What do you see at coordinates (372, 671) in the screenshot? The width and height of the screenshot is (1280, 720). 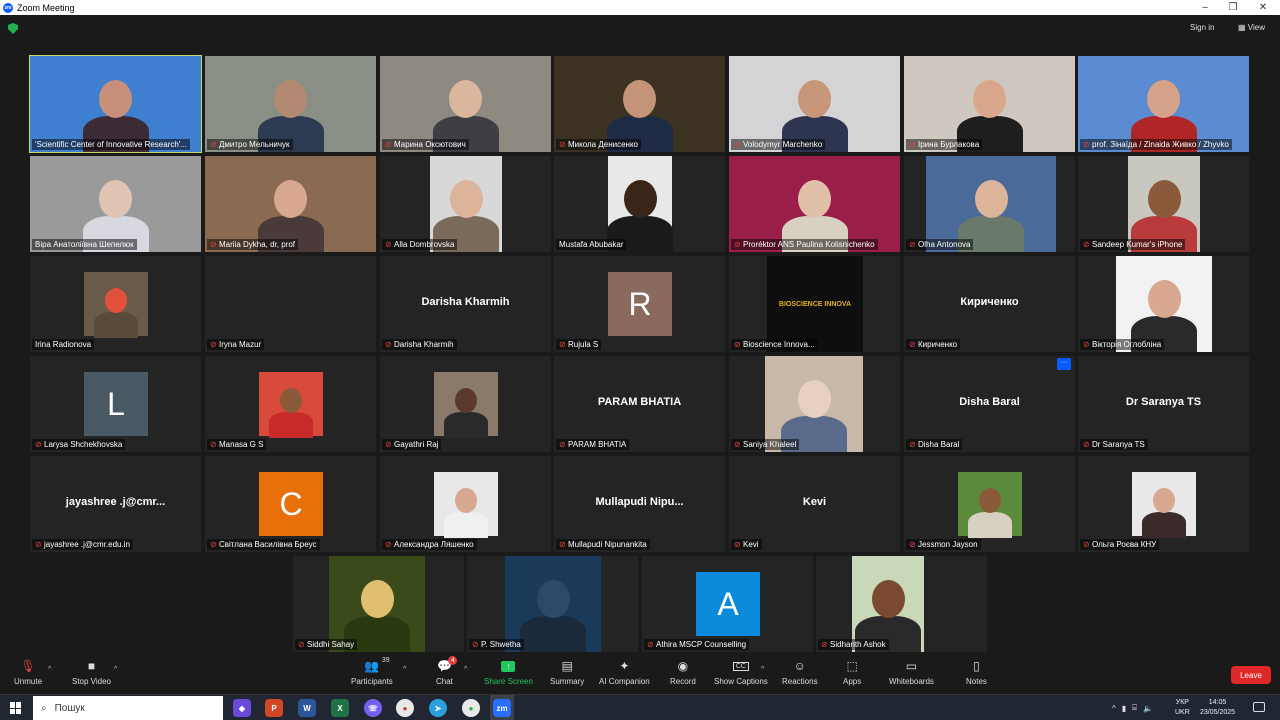 I see `participants-button: 👥 39 Participants` at bounding box center [372, 671].